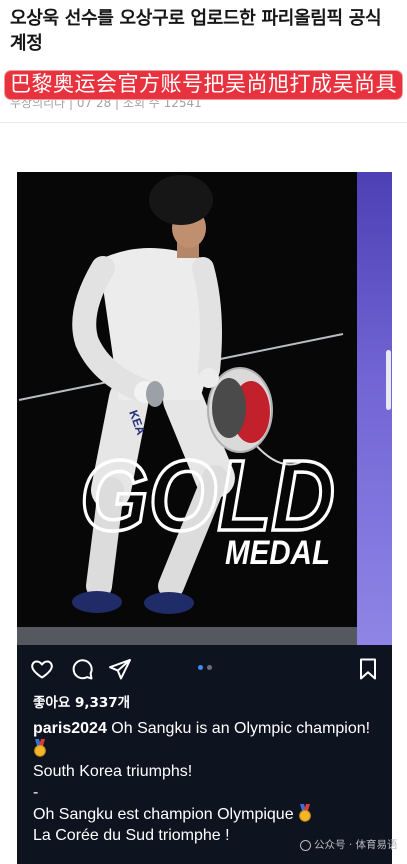 This screenshot has height=864, width=407. I want to click on bookmark-icon, so click(368, 669).